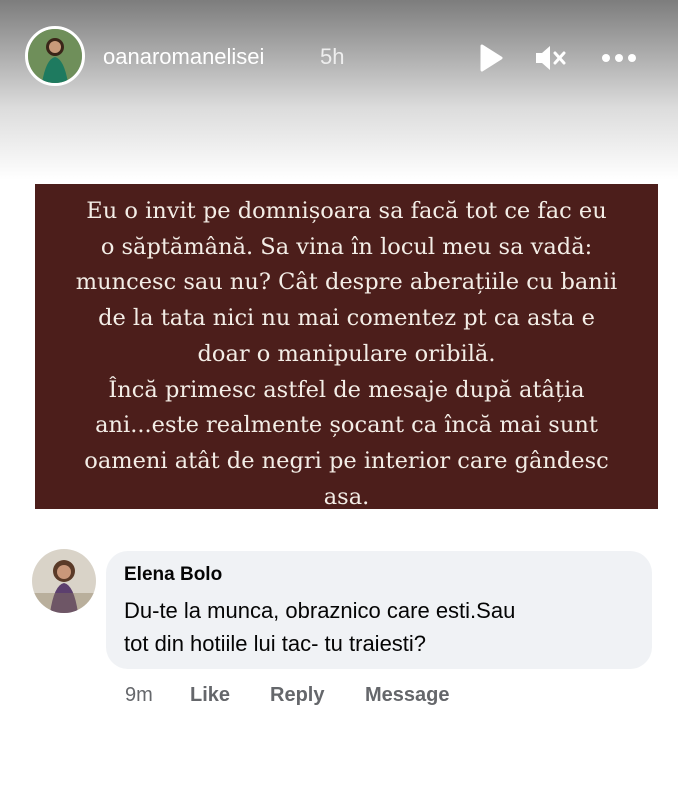  I want to click on like-button: Like, so click(210, 695).